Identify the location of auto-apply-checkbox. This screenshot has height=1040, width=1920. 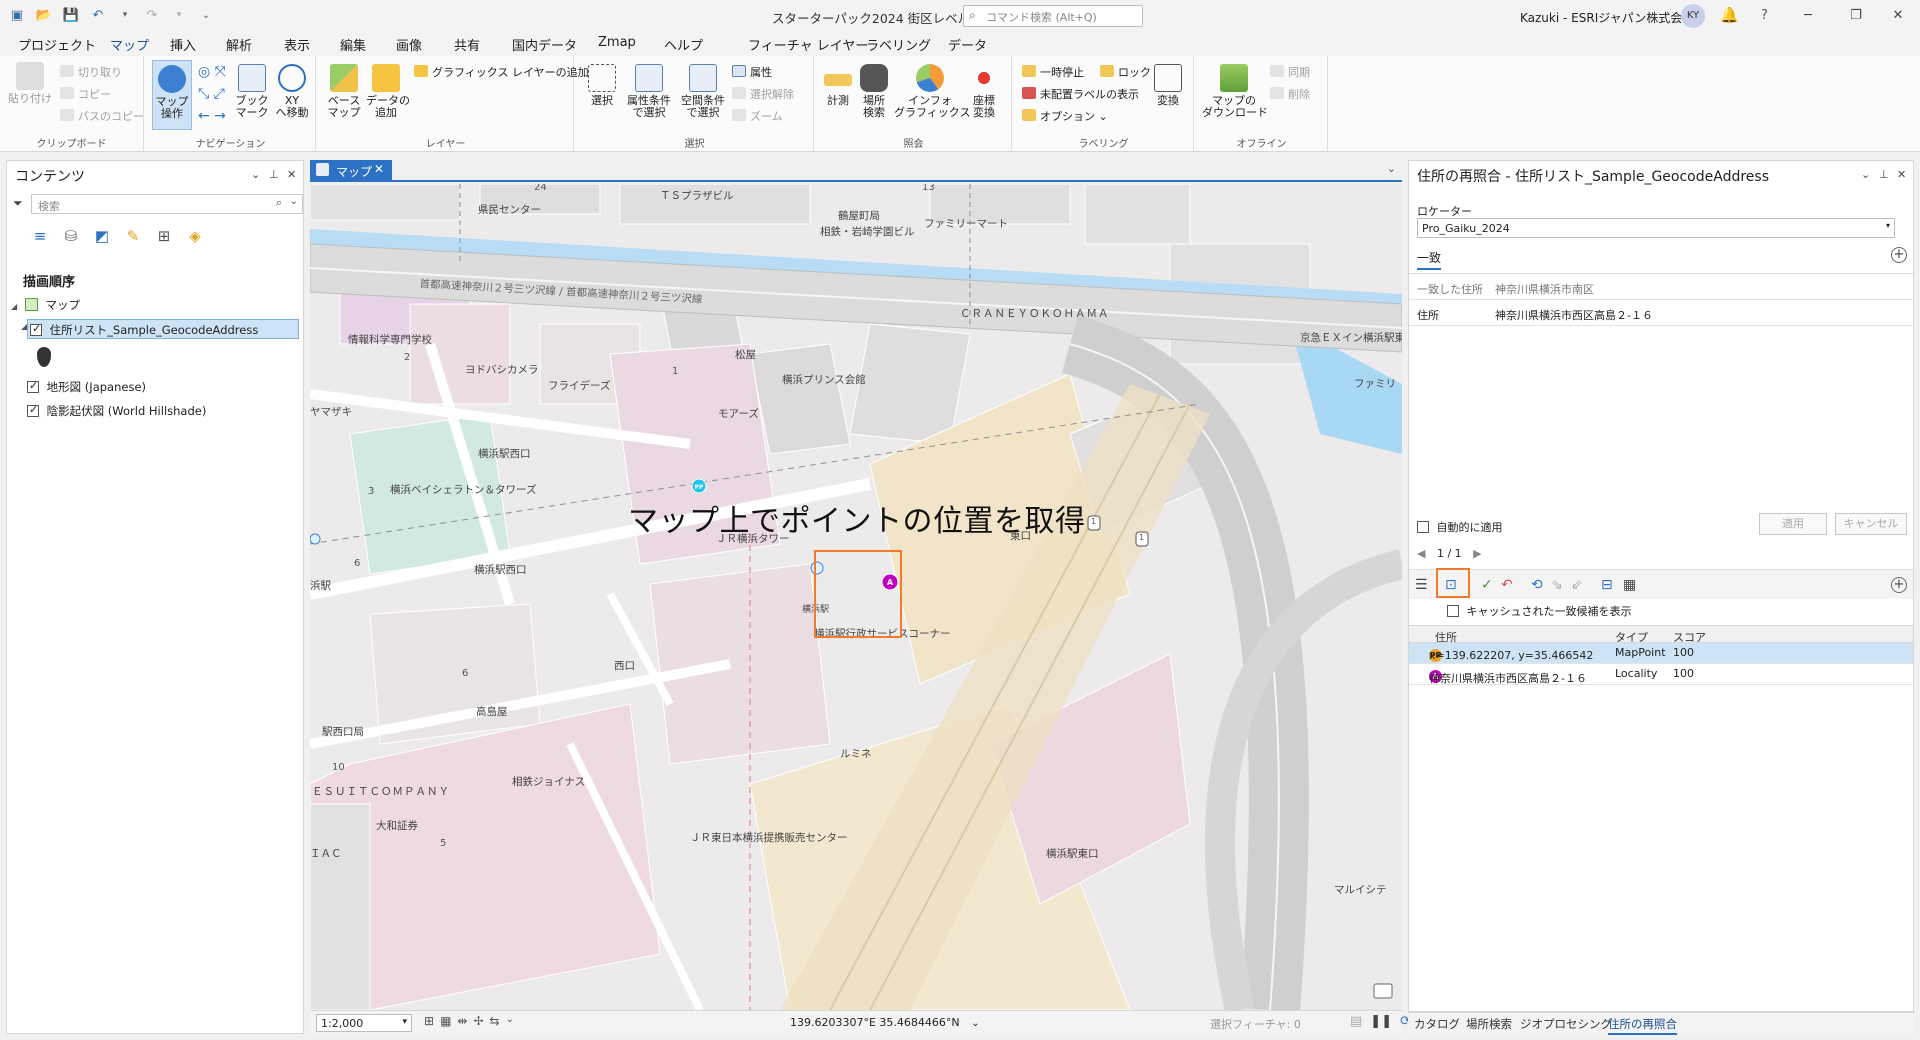
(1423, 527).